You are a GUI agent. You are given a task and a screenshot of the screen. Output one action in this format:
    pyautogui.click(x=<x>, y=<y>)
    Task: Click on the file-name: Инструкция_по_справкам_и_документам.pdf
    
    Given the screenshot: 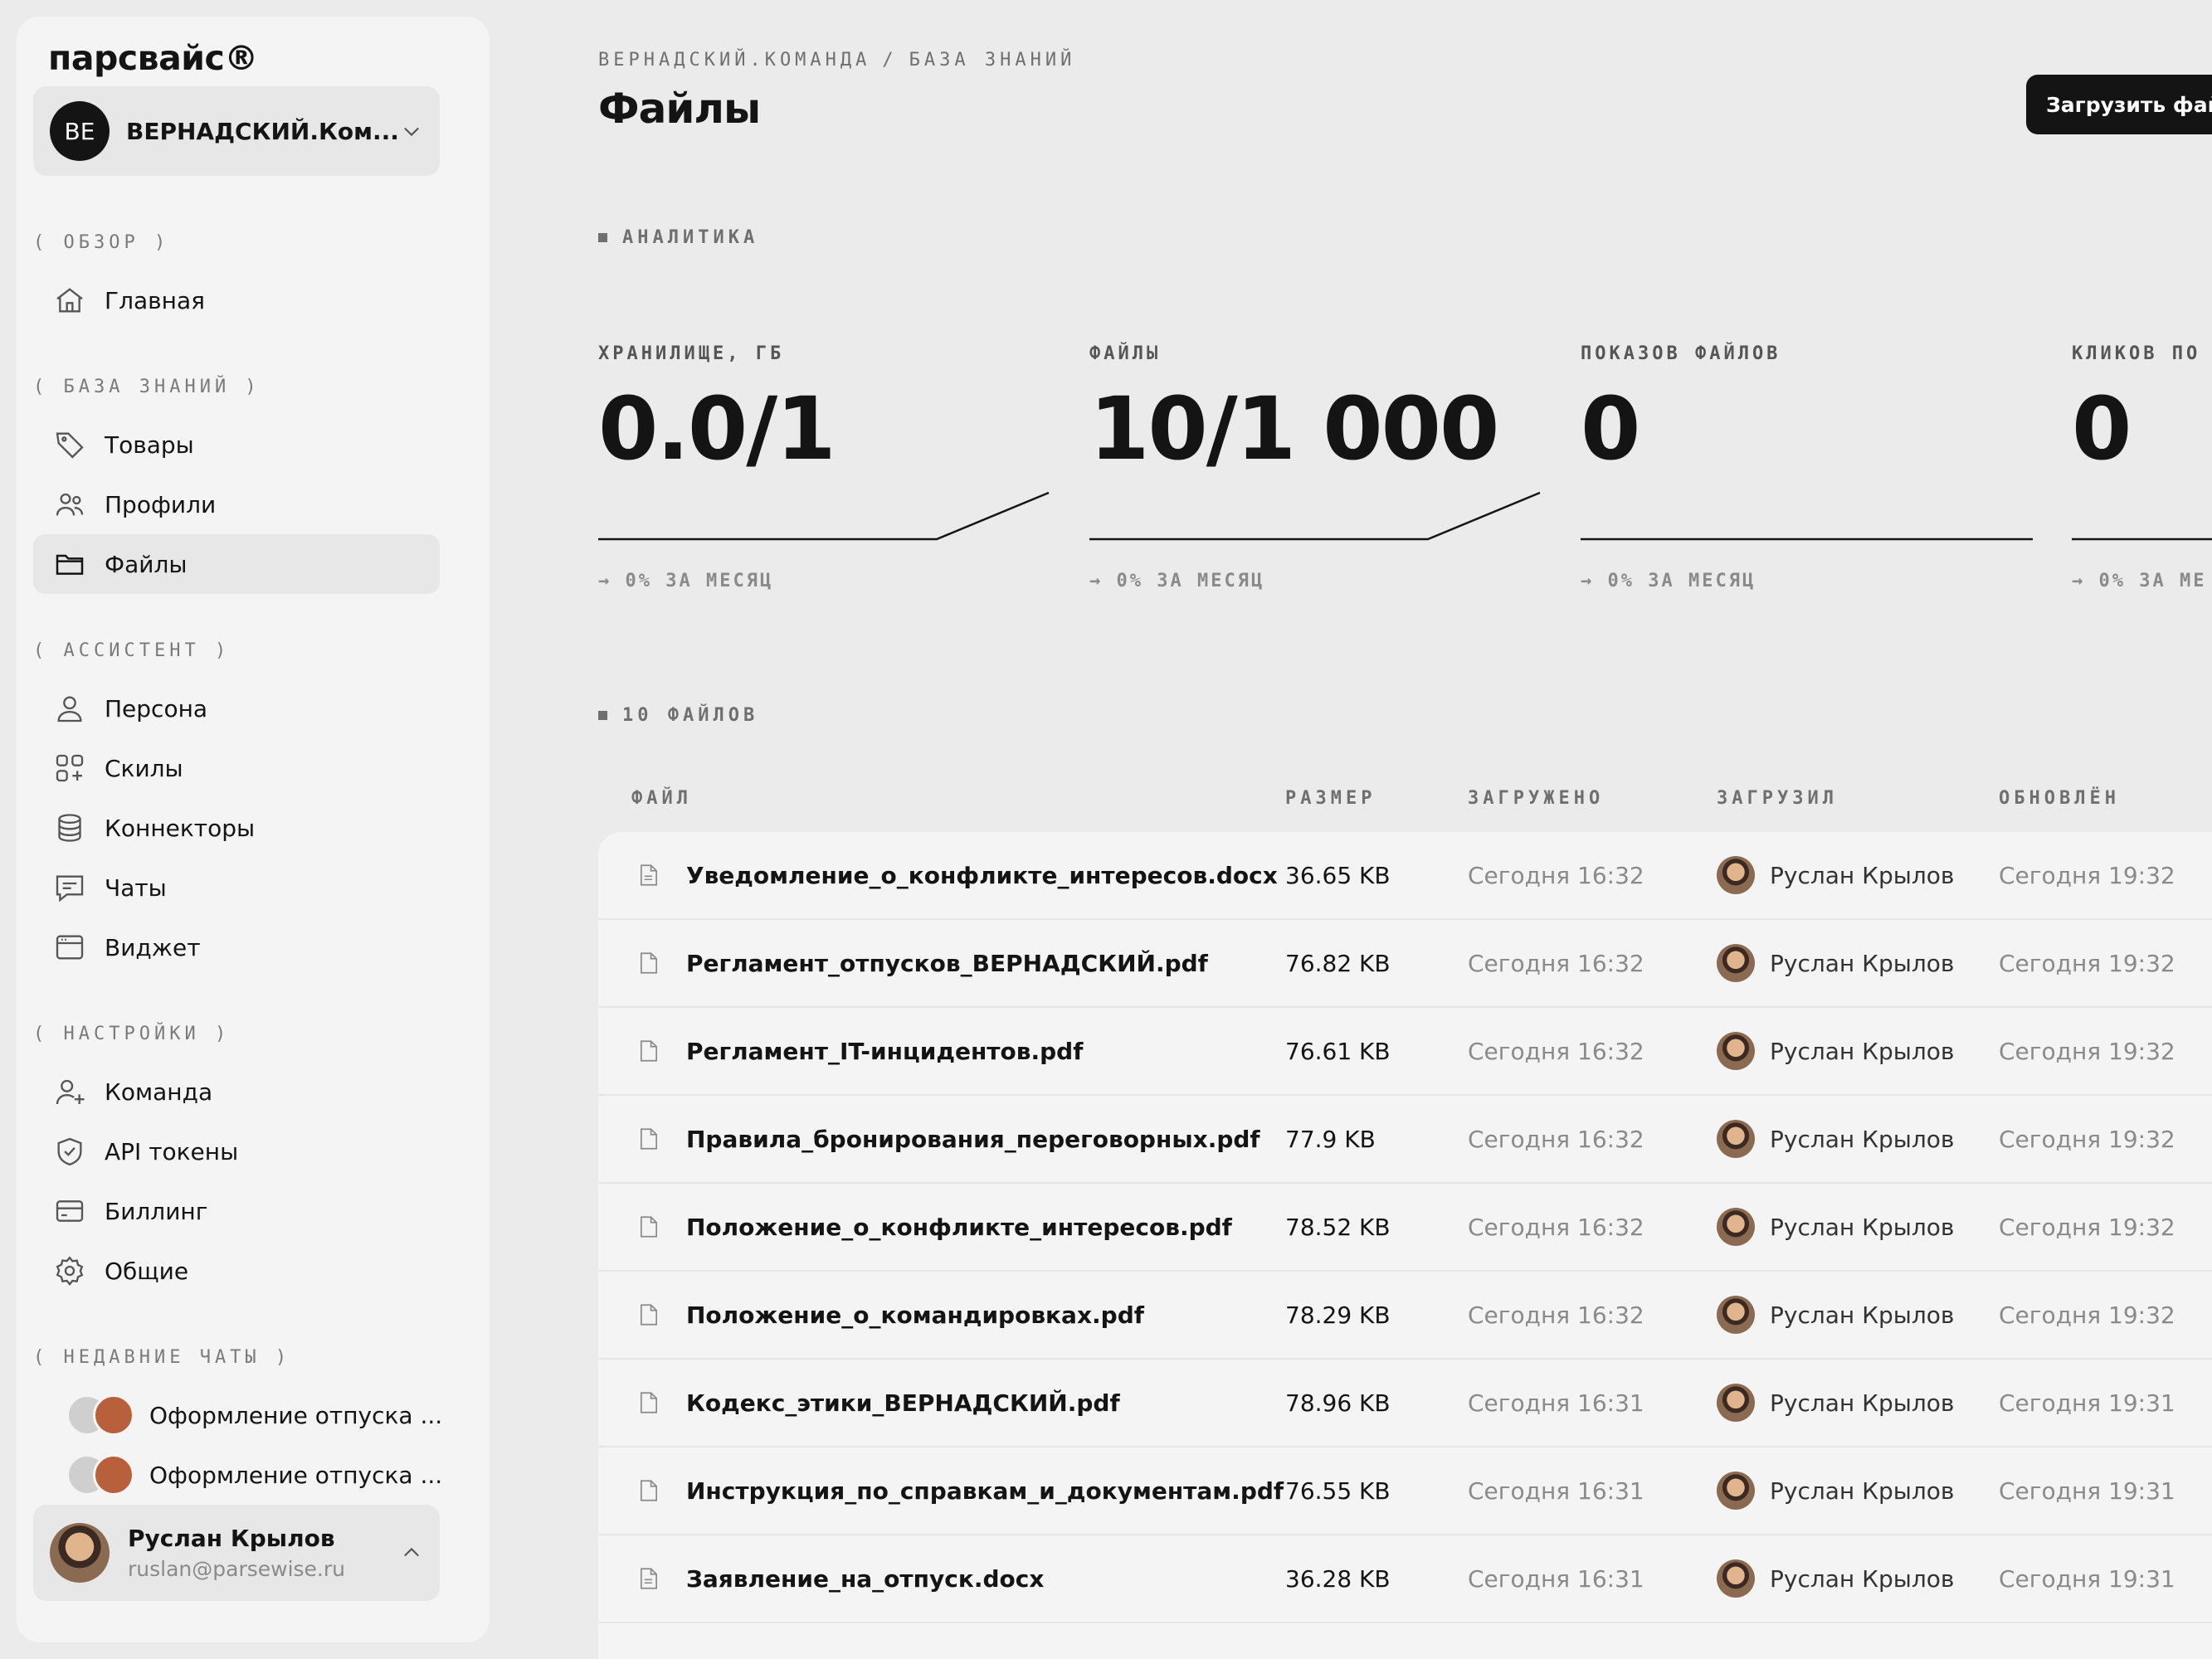 What is the action you would take?
    pyautogui.click(x=985, y=1491)
    